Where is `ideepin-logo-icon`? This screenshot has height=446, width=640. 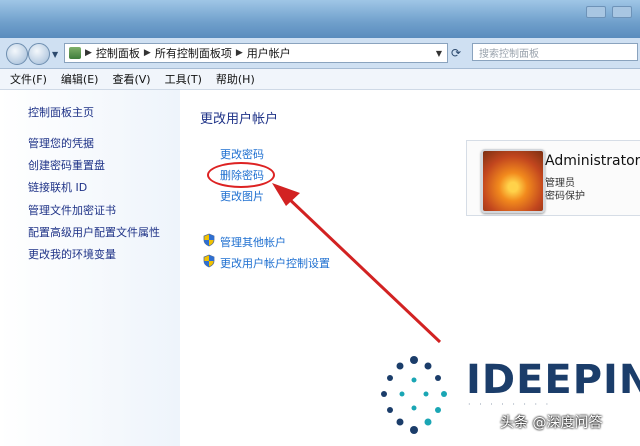
ideepin-logo-icon is located at coordinates (414, 395).